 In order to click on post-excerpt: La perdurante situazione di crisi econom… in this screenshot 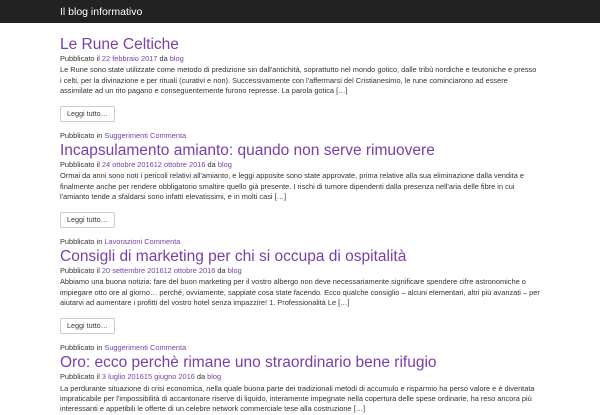, I will do `click(297, 398)`.